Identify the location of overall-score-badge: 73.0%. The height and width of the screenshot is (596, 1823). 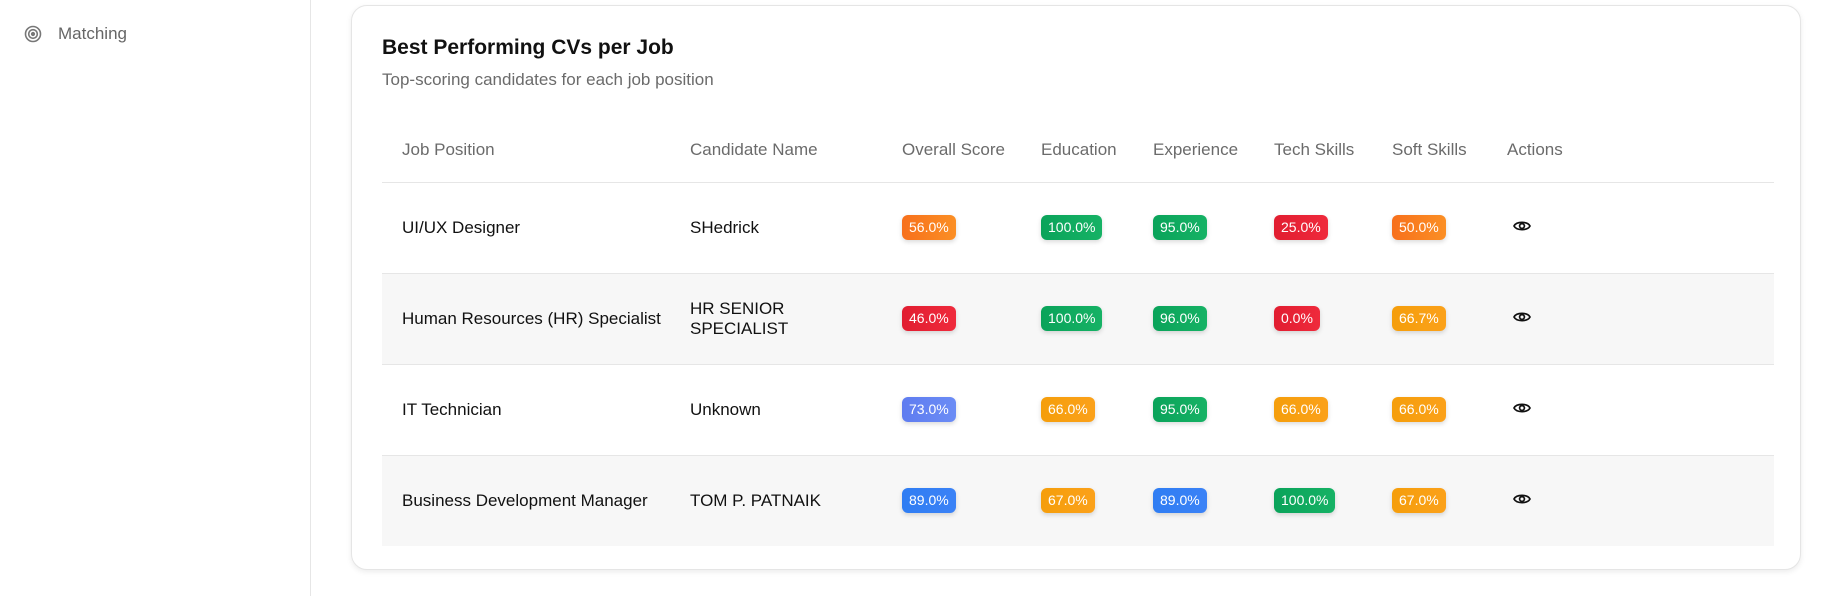
(929, 409).